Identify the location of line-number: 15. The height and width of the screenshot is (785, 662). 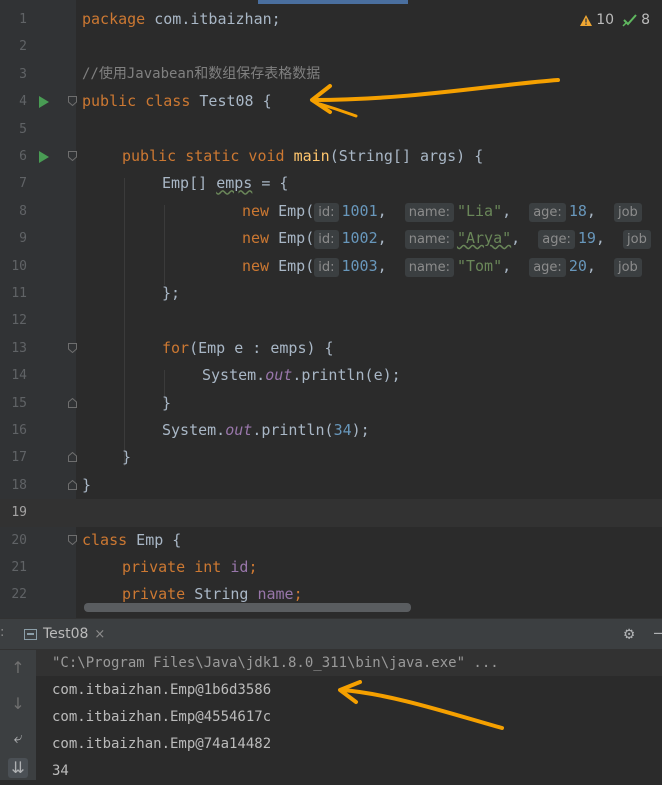
(19, 403).